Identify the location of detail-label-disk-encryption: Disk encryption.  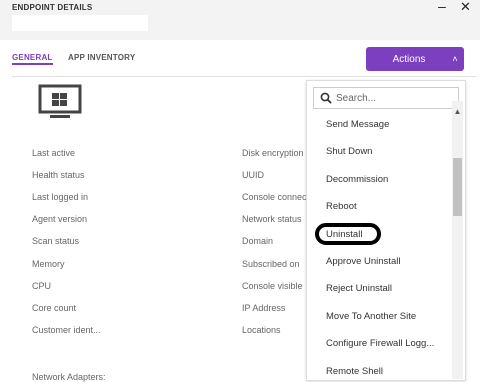
(273, 153).